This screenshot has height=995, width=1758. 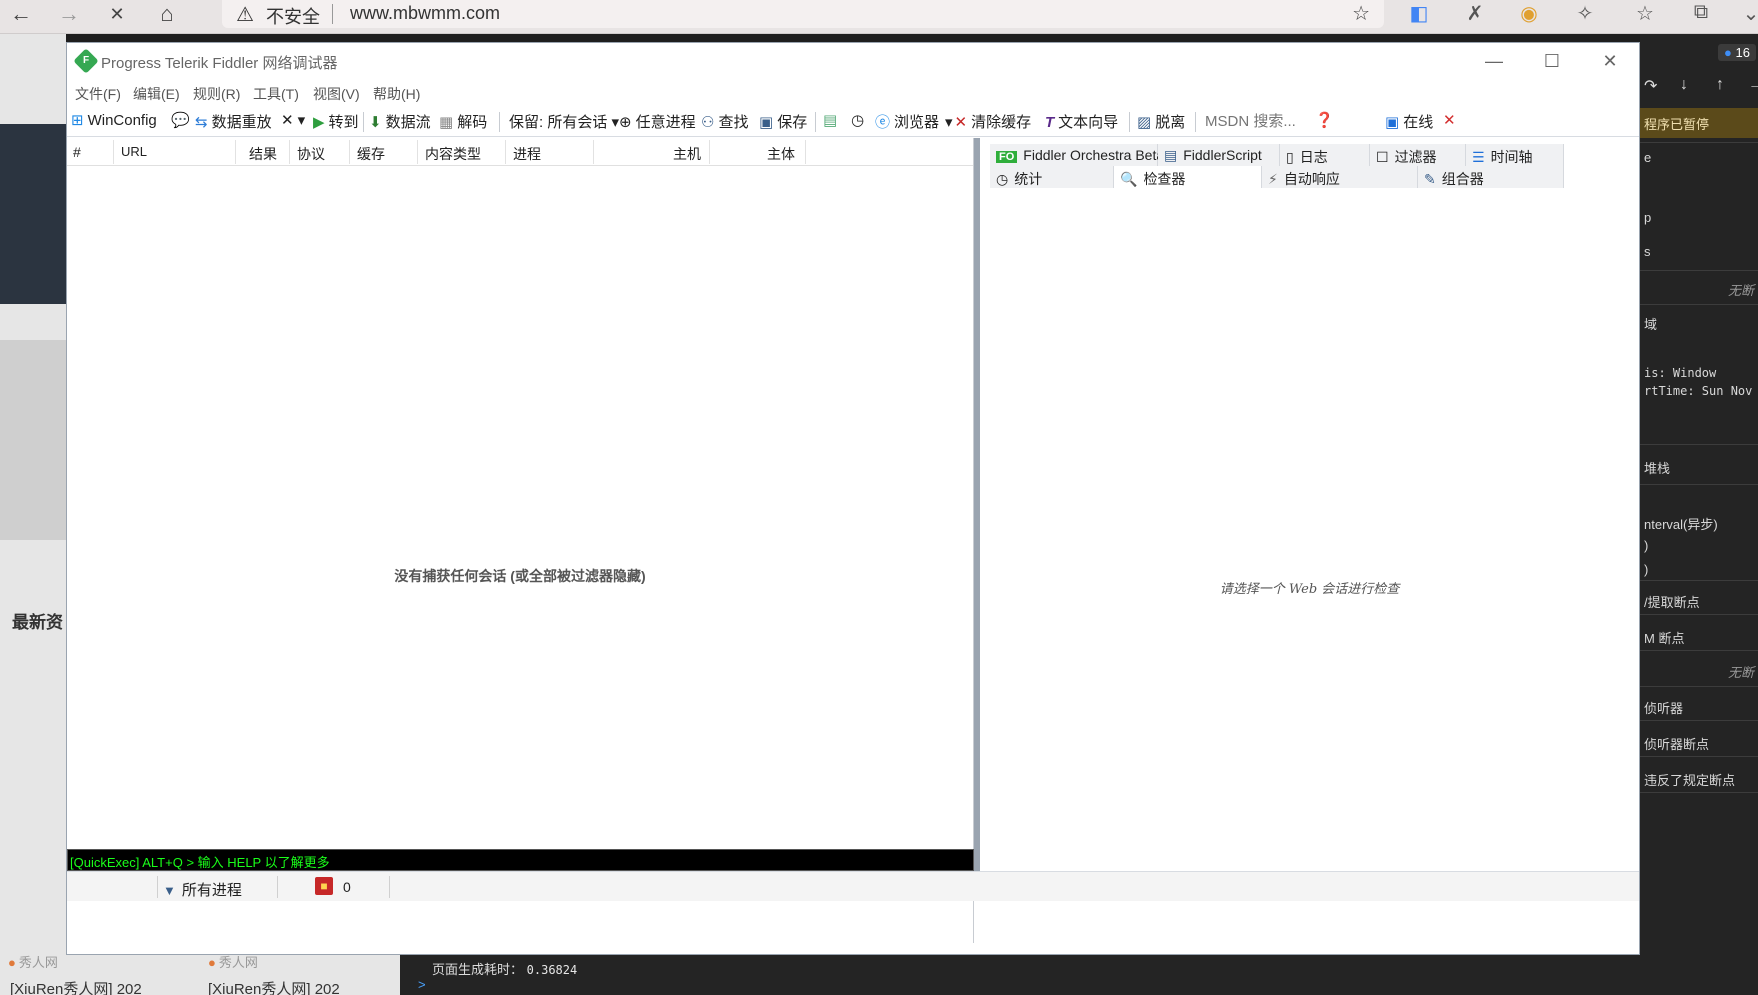 I want to click on quickexec-input: [QuickExec] ALT+Q > 输入 HELP 以了解更多, so click(x=520, y=860).